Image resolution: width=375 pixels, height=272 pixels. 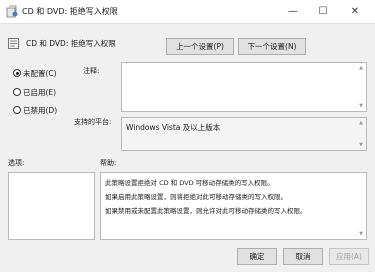 I want to click on help-label: 帮助:, so click(x=108, y=163).